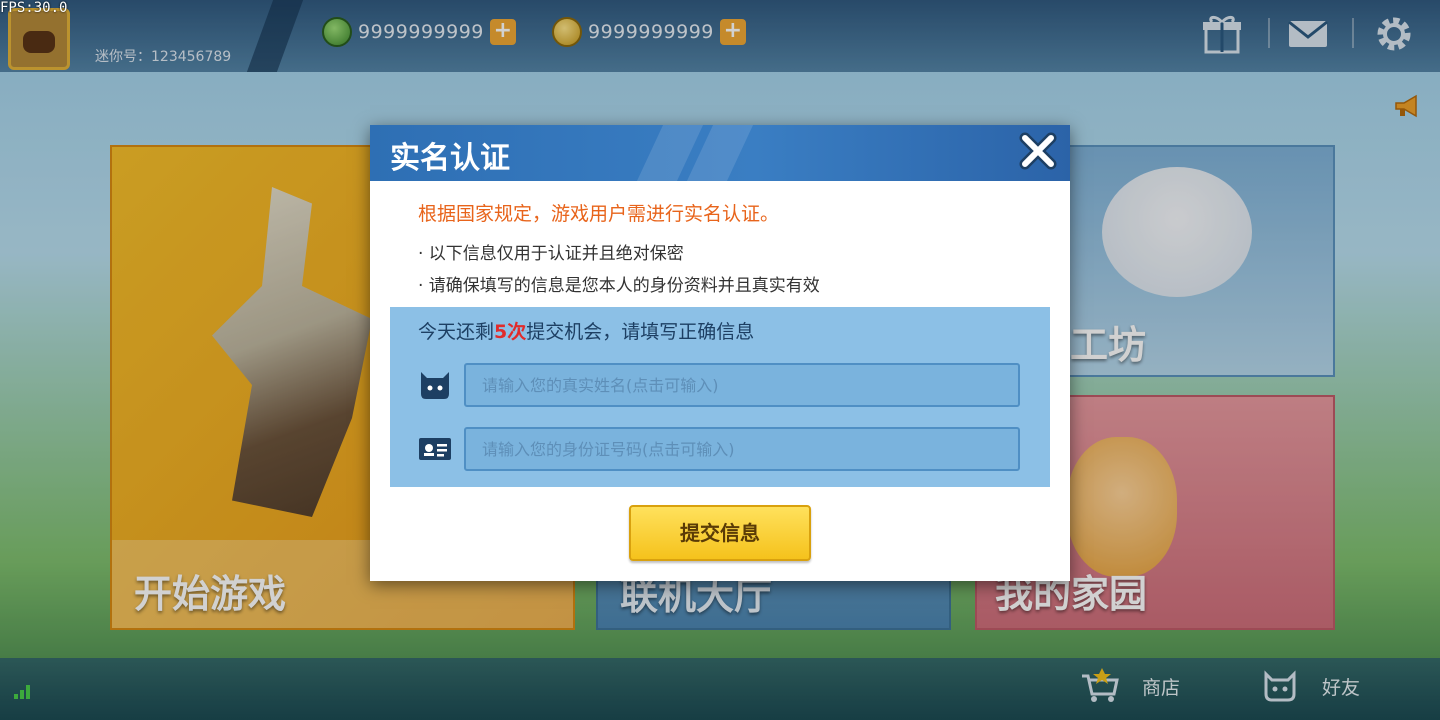 The width and height of the screenshot is (1440, 720). What do you see at coordinates (599, 214) in the screenshot?
I see `regulation-notice: 根据国家规定，游戏用户需进行实名认证。` at bounding box center [599, 214].